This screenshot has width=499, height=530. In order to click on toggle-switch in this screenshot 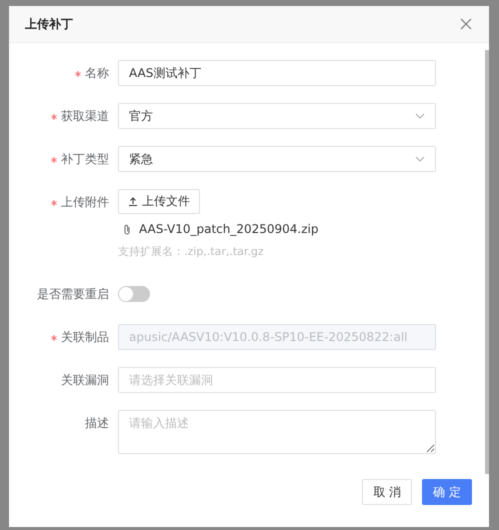, I will do `click(134, 294)`.